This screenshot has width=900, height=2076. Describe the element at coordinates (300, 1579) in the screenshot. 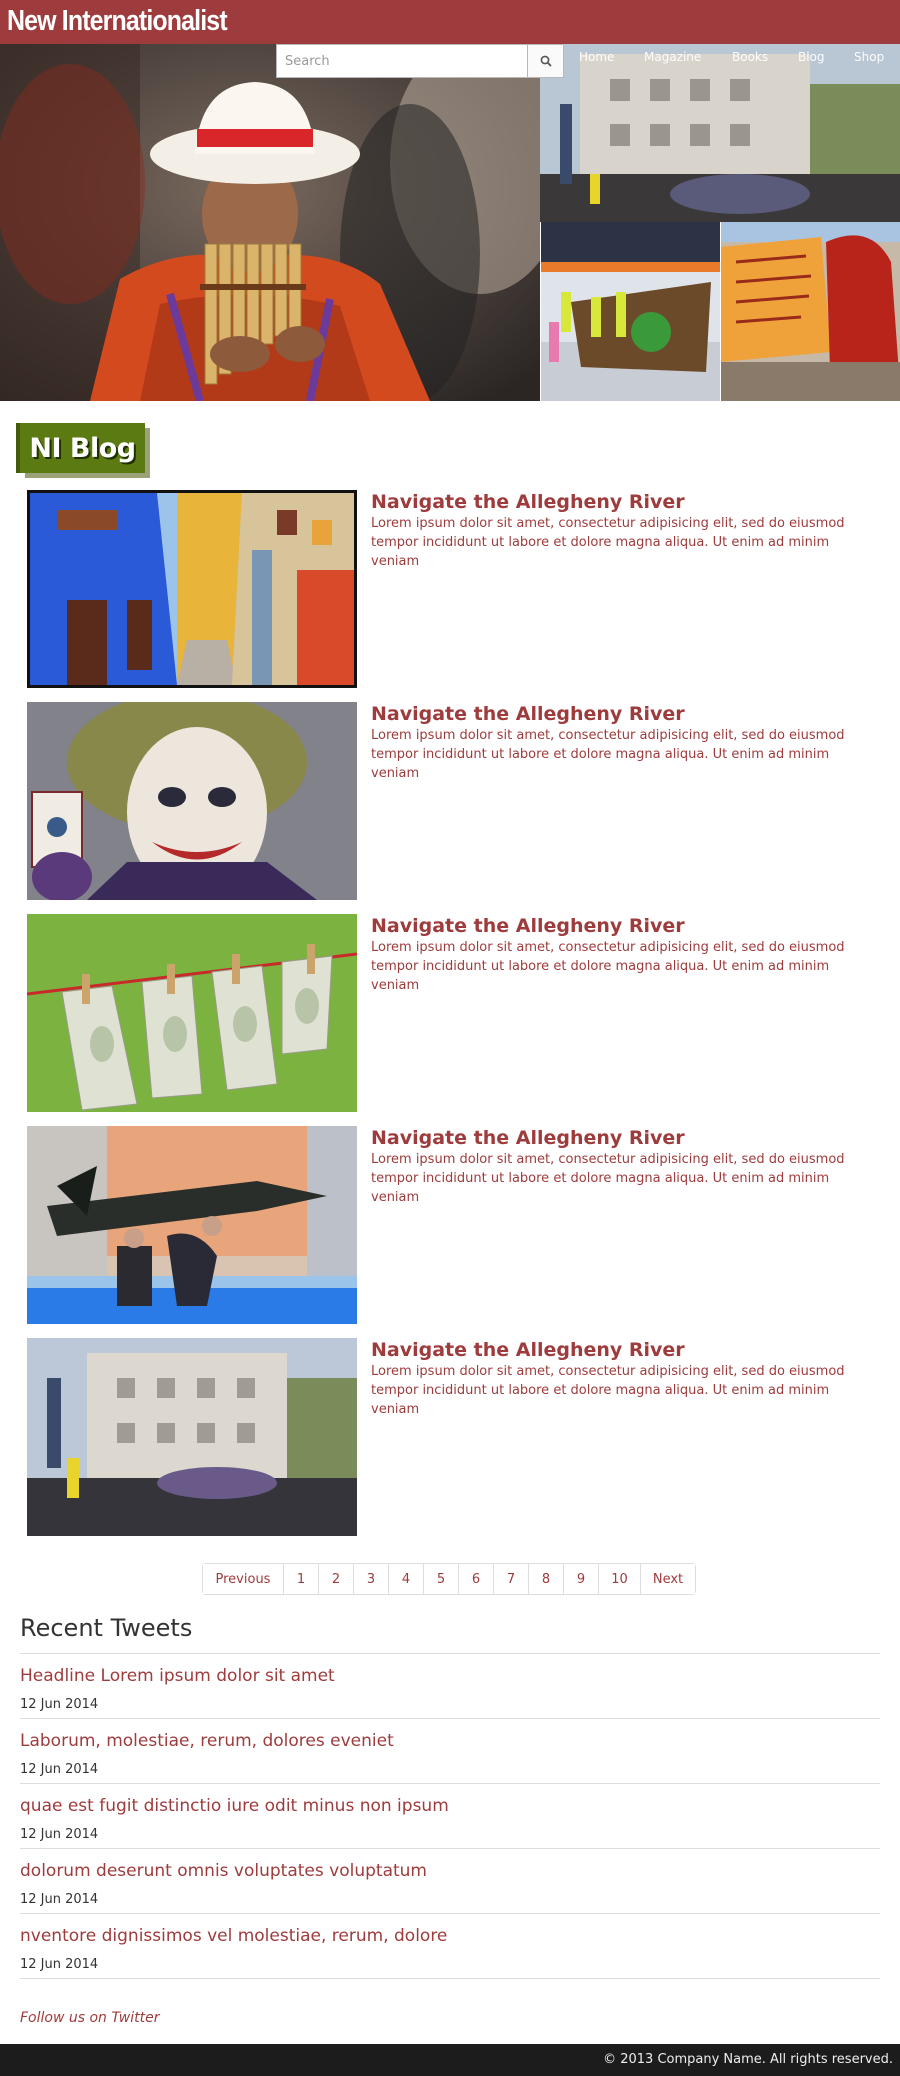

I see `pagination-page: 1` at that location.